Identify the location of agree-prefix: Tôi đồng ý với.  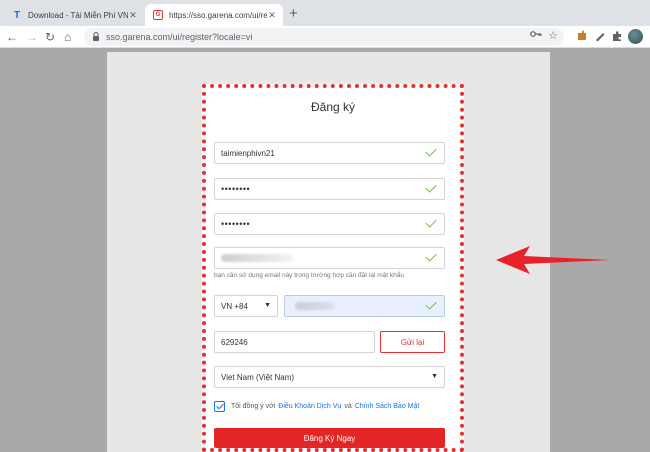
(253, 406).